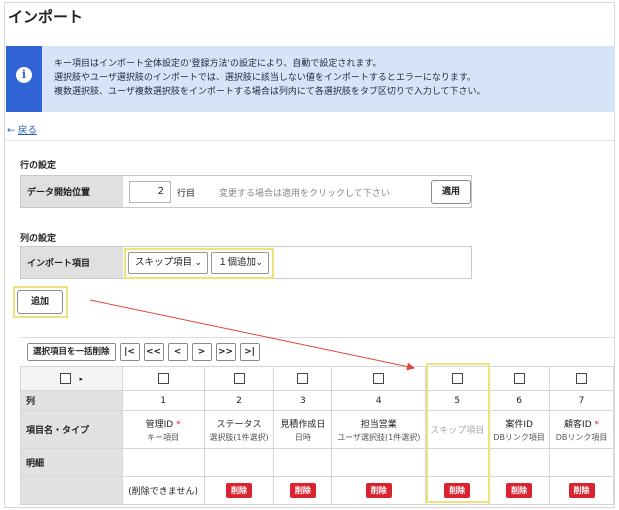  What do you see at coordinates (159, 424) in the screenshot?
I see `item-name: 管理ID` at bounding box center [159, 424].